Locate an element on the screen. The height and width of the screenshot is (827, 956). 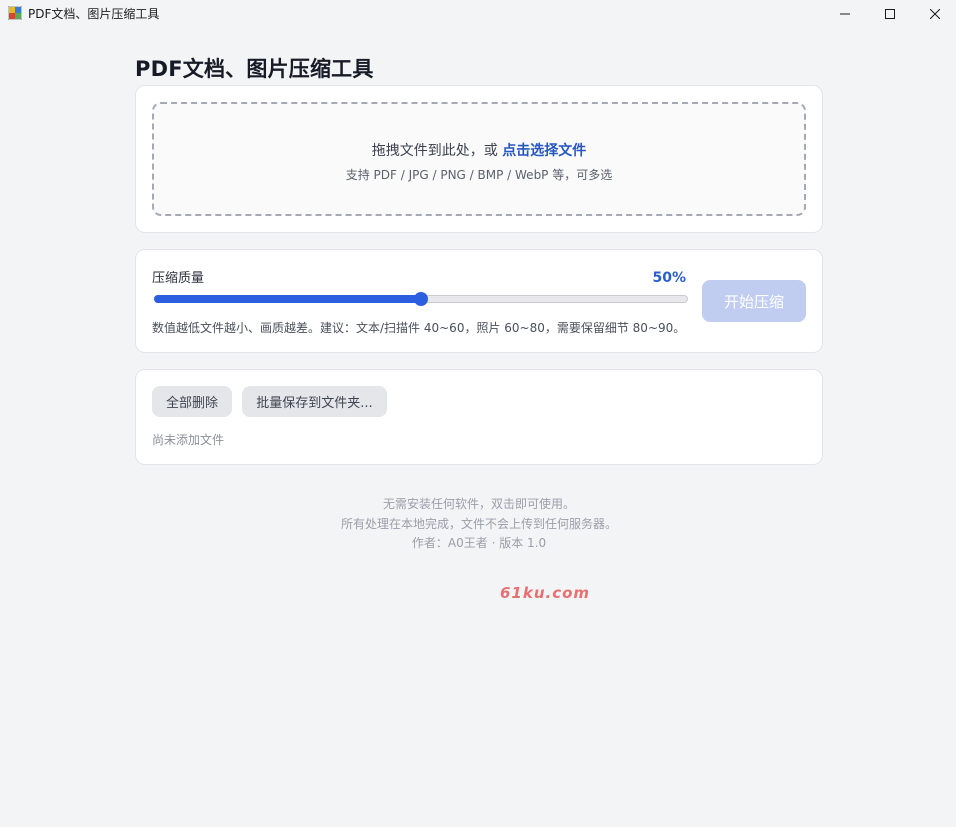
maximize-button is located at coordinates (890, 13).